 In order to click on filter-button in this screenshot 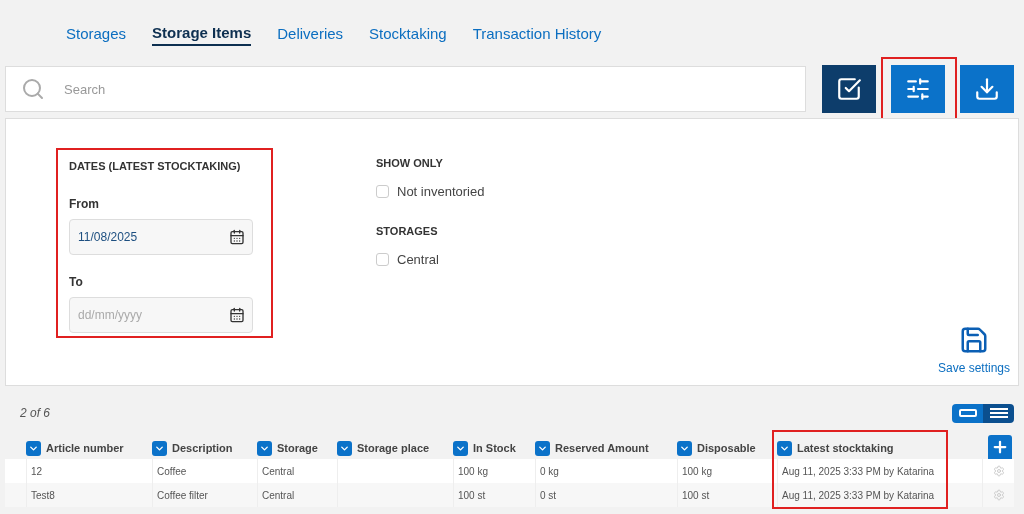, I will do `click(918, 89)`.